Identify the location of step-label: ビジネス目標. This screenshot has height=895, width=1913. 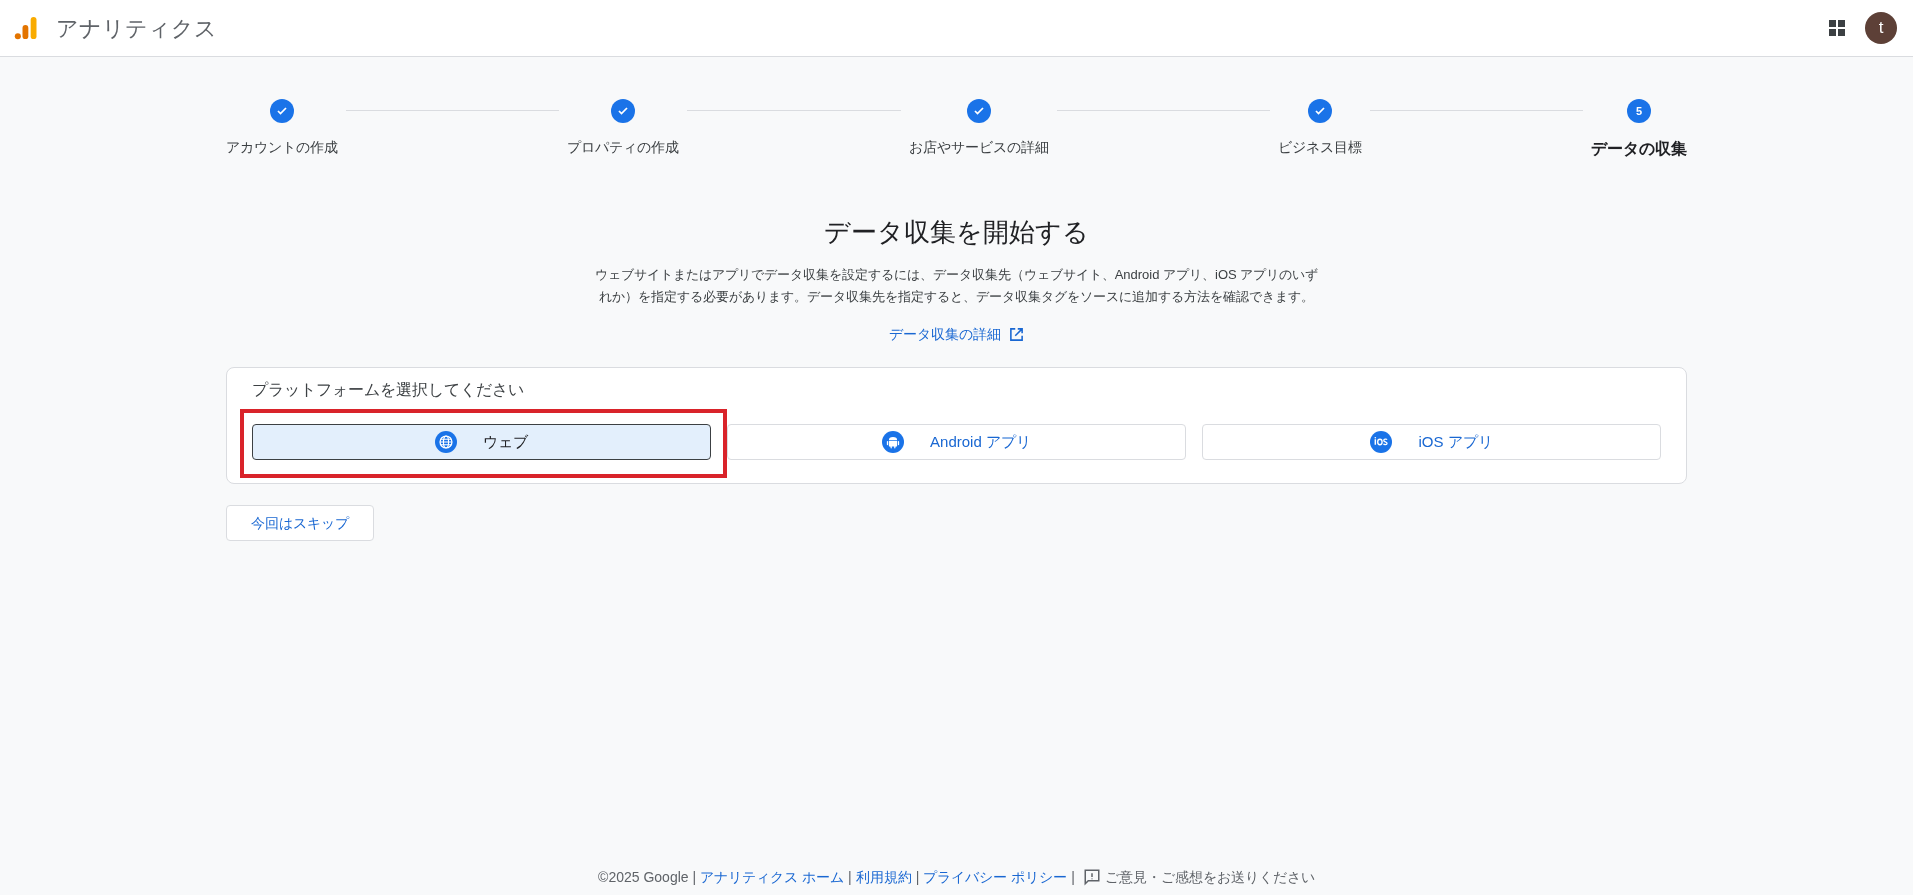
(1319, 147).